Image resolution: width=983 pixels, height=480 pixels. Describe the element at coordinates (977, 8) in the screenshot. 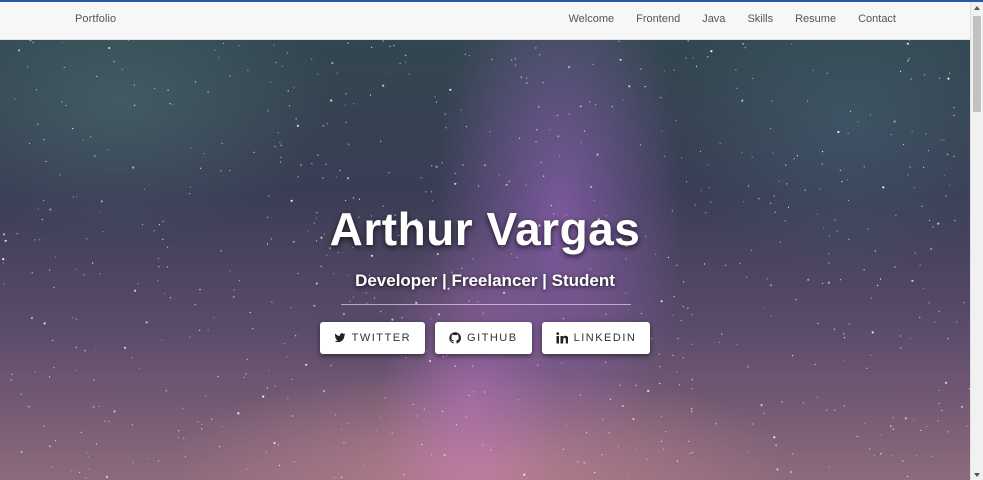

I see `scroll-up-arrow-icon` at that location.